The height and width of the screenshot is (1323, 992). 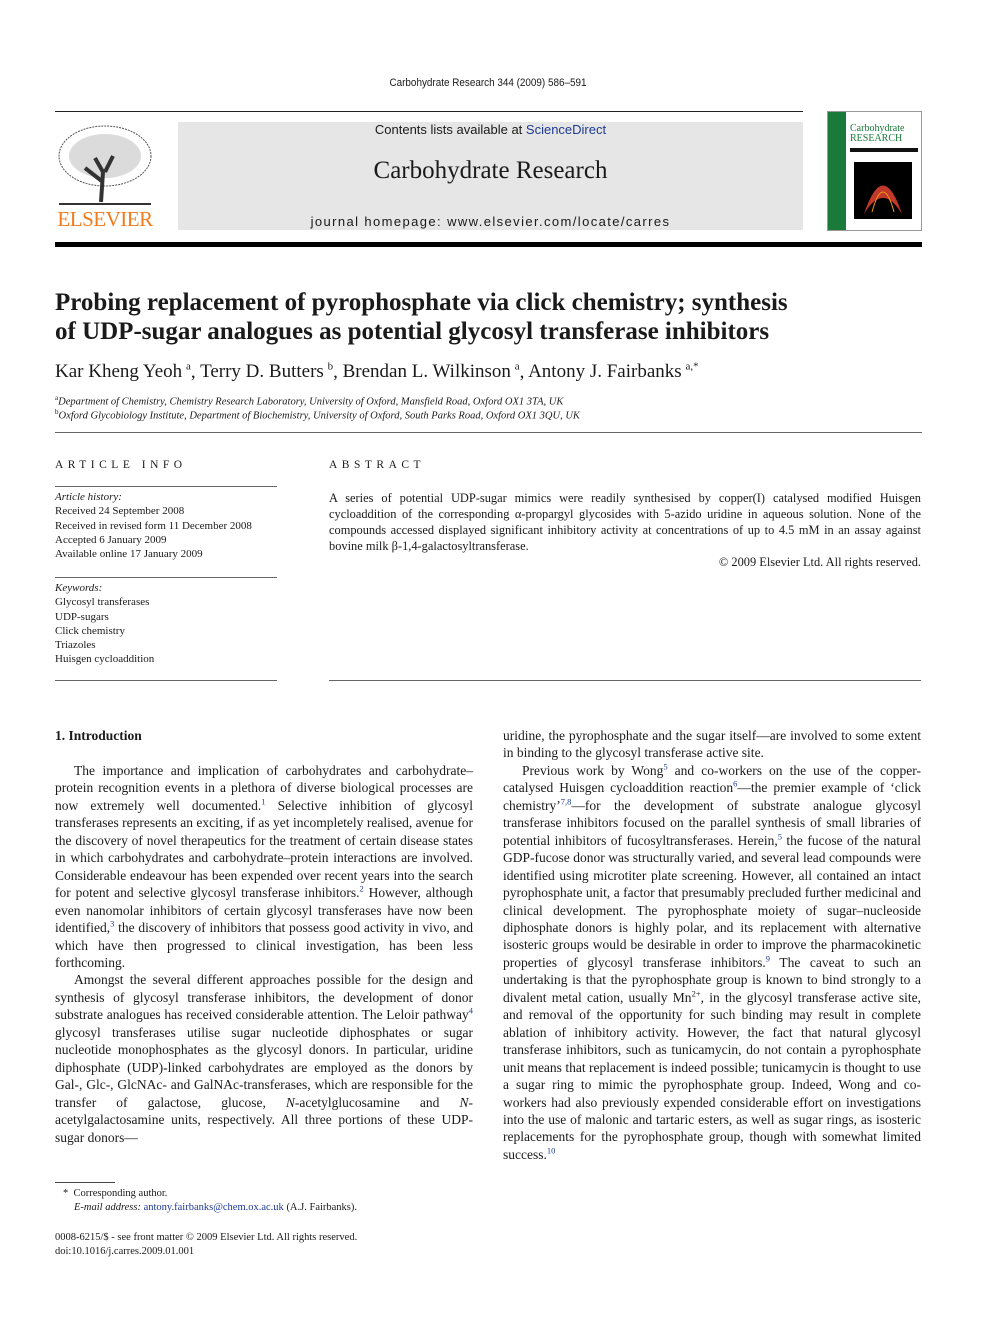 I want to click on author-affiliation-marker: a,*, so click(x=692, y=367).